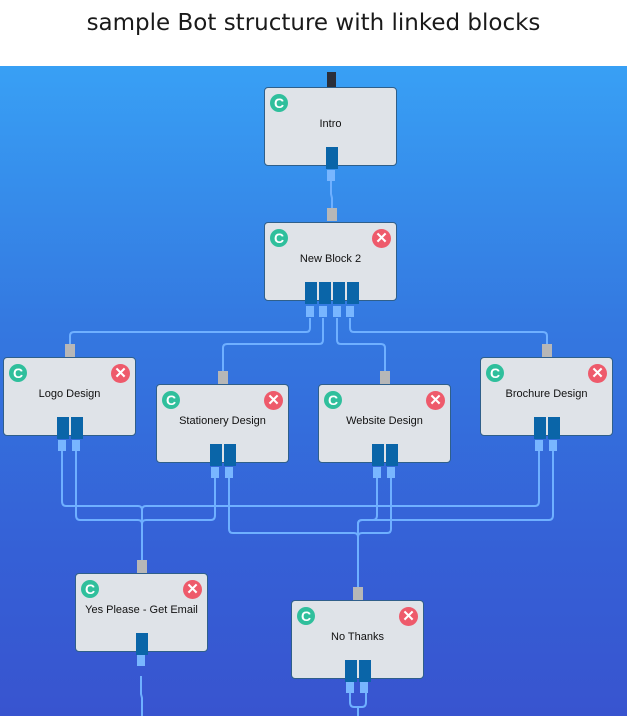 Image resolution: width=627 pixels, height=716 pixels. I want to click on link-newblock2-logo, so click(190, 331).